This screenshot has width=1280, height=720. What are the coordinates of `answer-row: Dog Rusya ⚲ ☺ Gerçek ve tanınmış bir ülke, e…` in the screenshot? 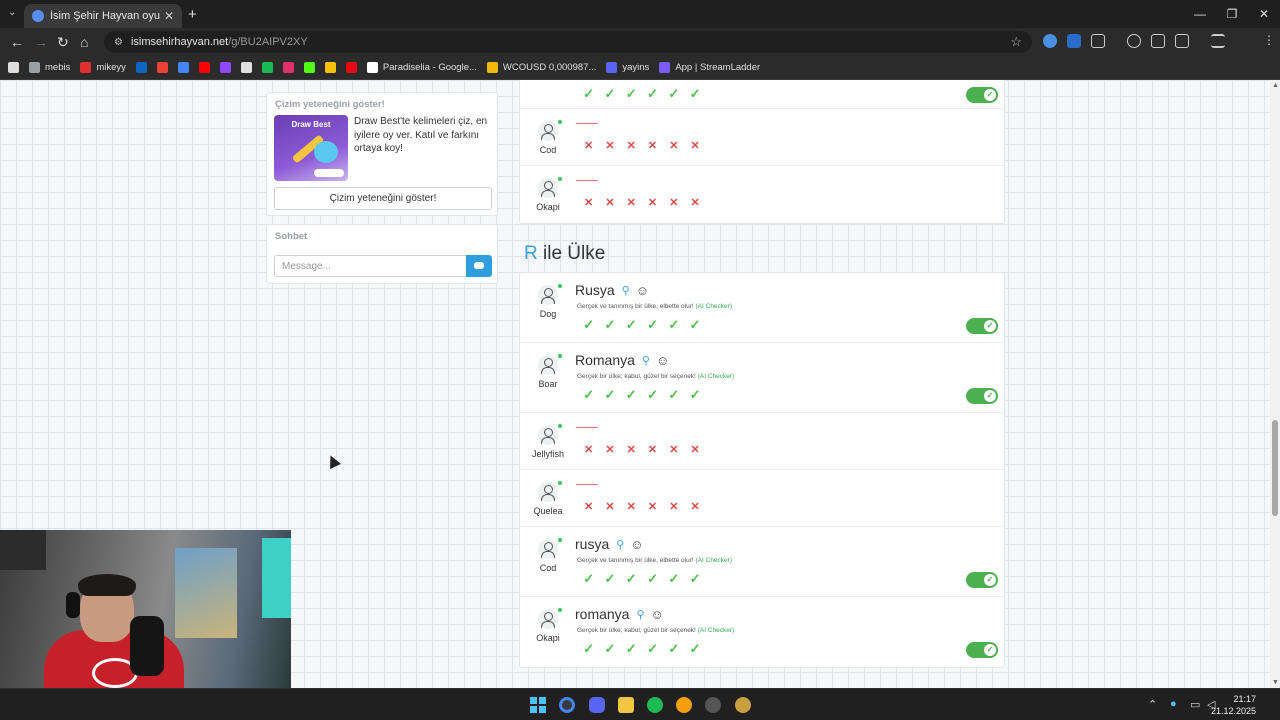 It's located at (762, 308).